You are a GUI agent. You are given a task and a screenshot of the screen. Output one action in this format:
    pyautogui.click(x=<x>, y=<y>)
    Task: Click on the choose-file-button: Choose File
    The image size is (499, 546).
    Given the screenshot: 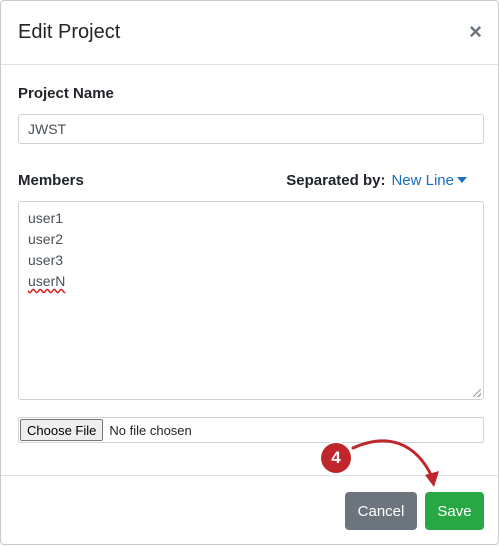 What is the action you would take?
    pyautogui.click(x=62, y=430)
    